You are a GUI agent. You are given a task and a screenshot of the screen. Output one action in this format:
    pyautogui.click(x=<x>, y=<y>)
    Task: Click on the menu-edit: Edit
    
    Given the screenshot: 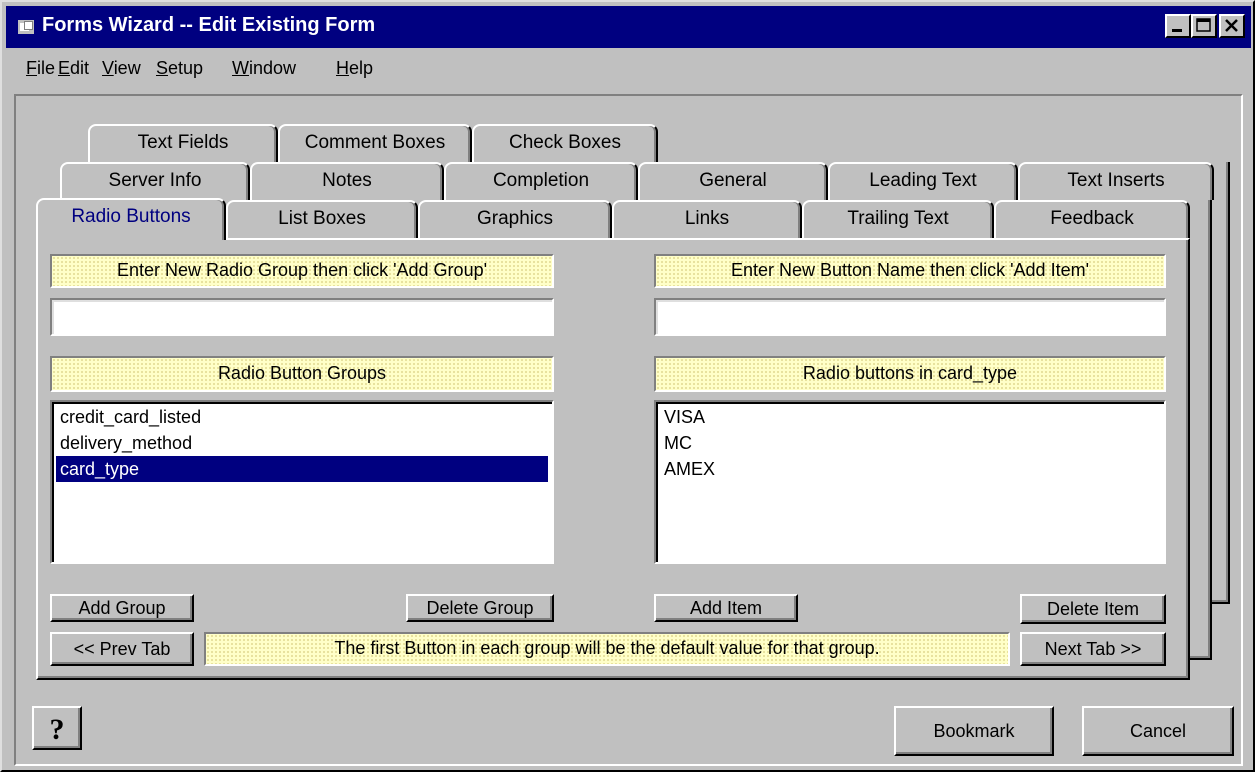 What is the action you would take?
    pyautogui.click(x=73, y=68)
    